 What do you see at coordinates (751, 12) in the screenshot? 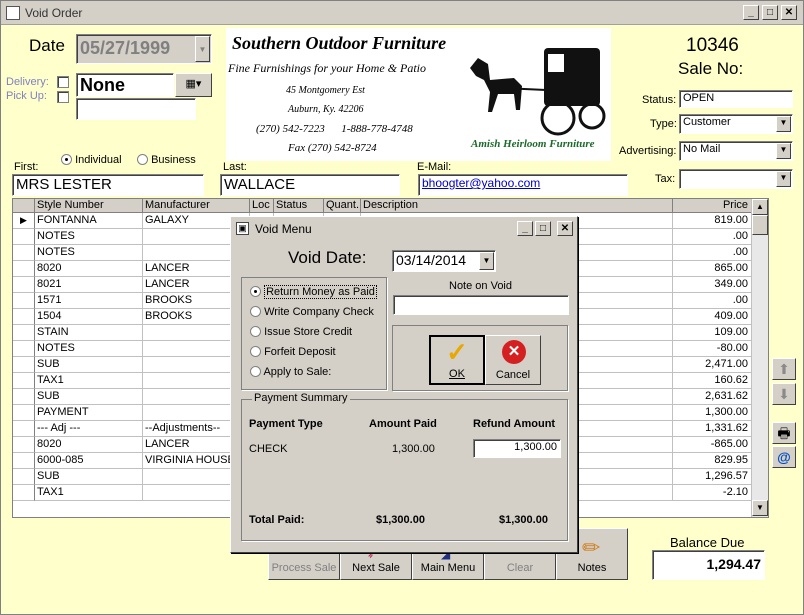
I see `minimize-button: _` at bounding box center [751, 12].